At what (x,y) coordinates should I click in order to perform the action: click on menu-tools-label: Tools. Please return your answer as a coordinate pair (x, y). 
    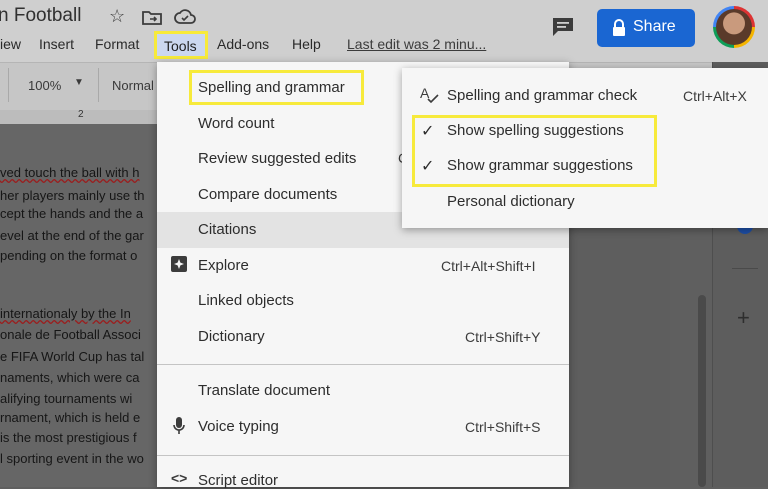
    Looking at the image, I should click on (180, 46).